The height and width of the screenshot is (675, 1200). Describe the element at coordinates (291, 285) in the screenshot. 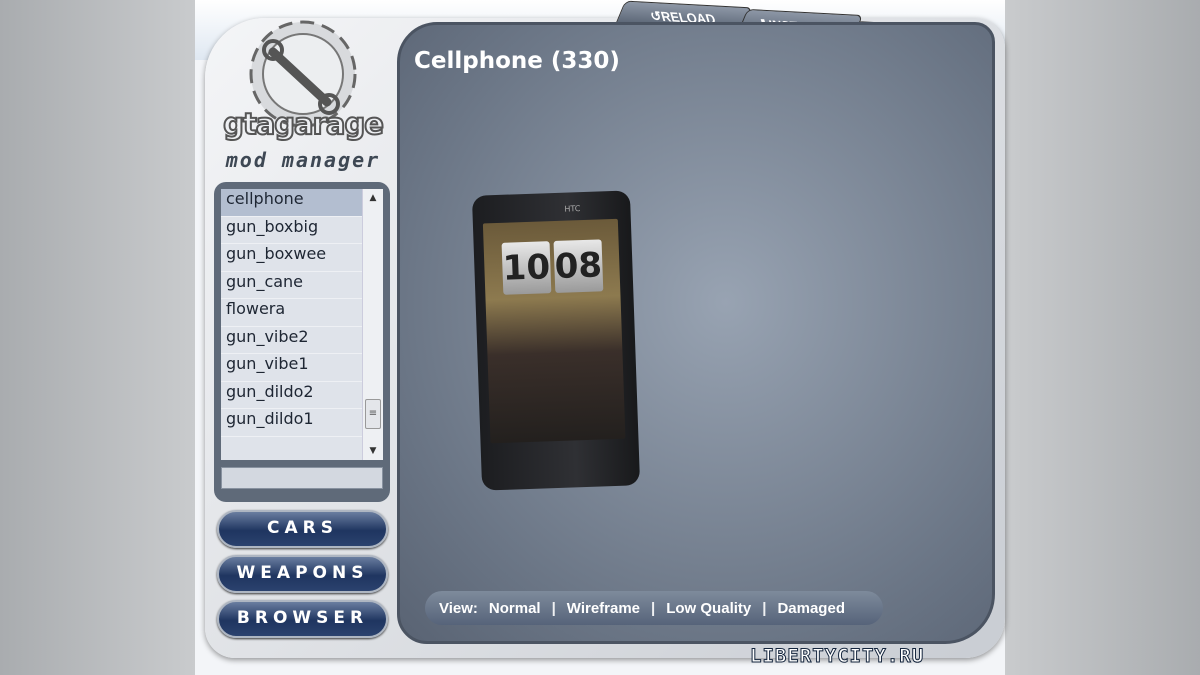

I see `list-item: gun_cane` at that location.